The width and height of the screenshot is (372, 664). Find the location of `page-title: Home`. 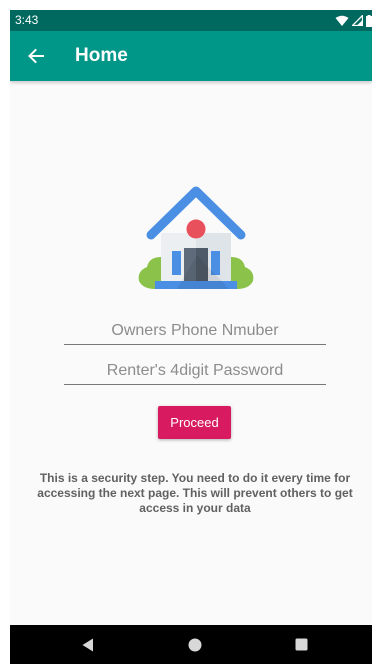

page-title: Home is located at coordinates (101, 55).